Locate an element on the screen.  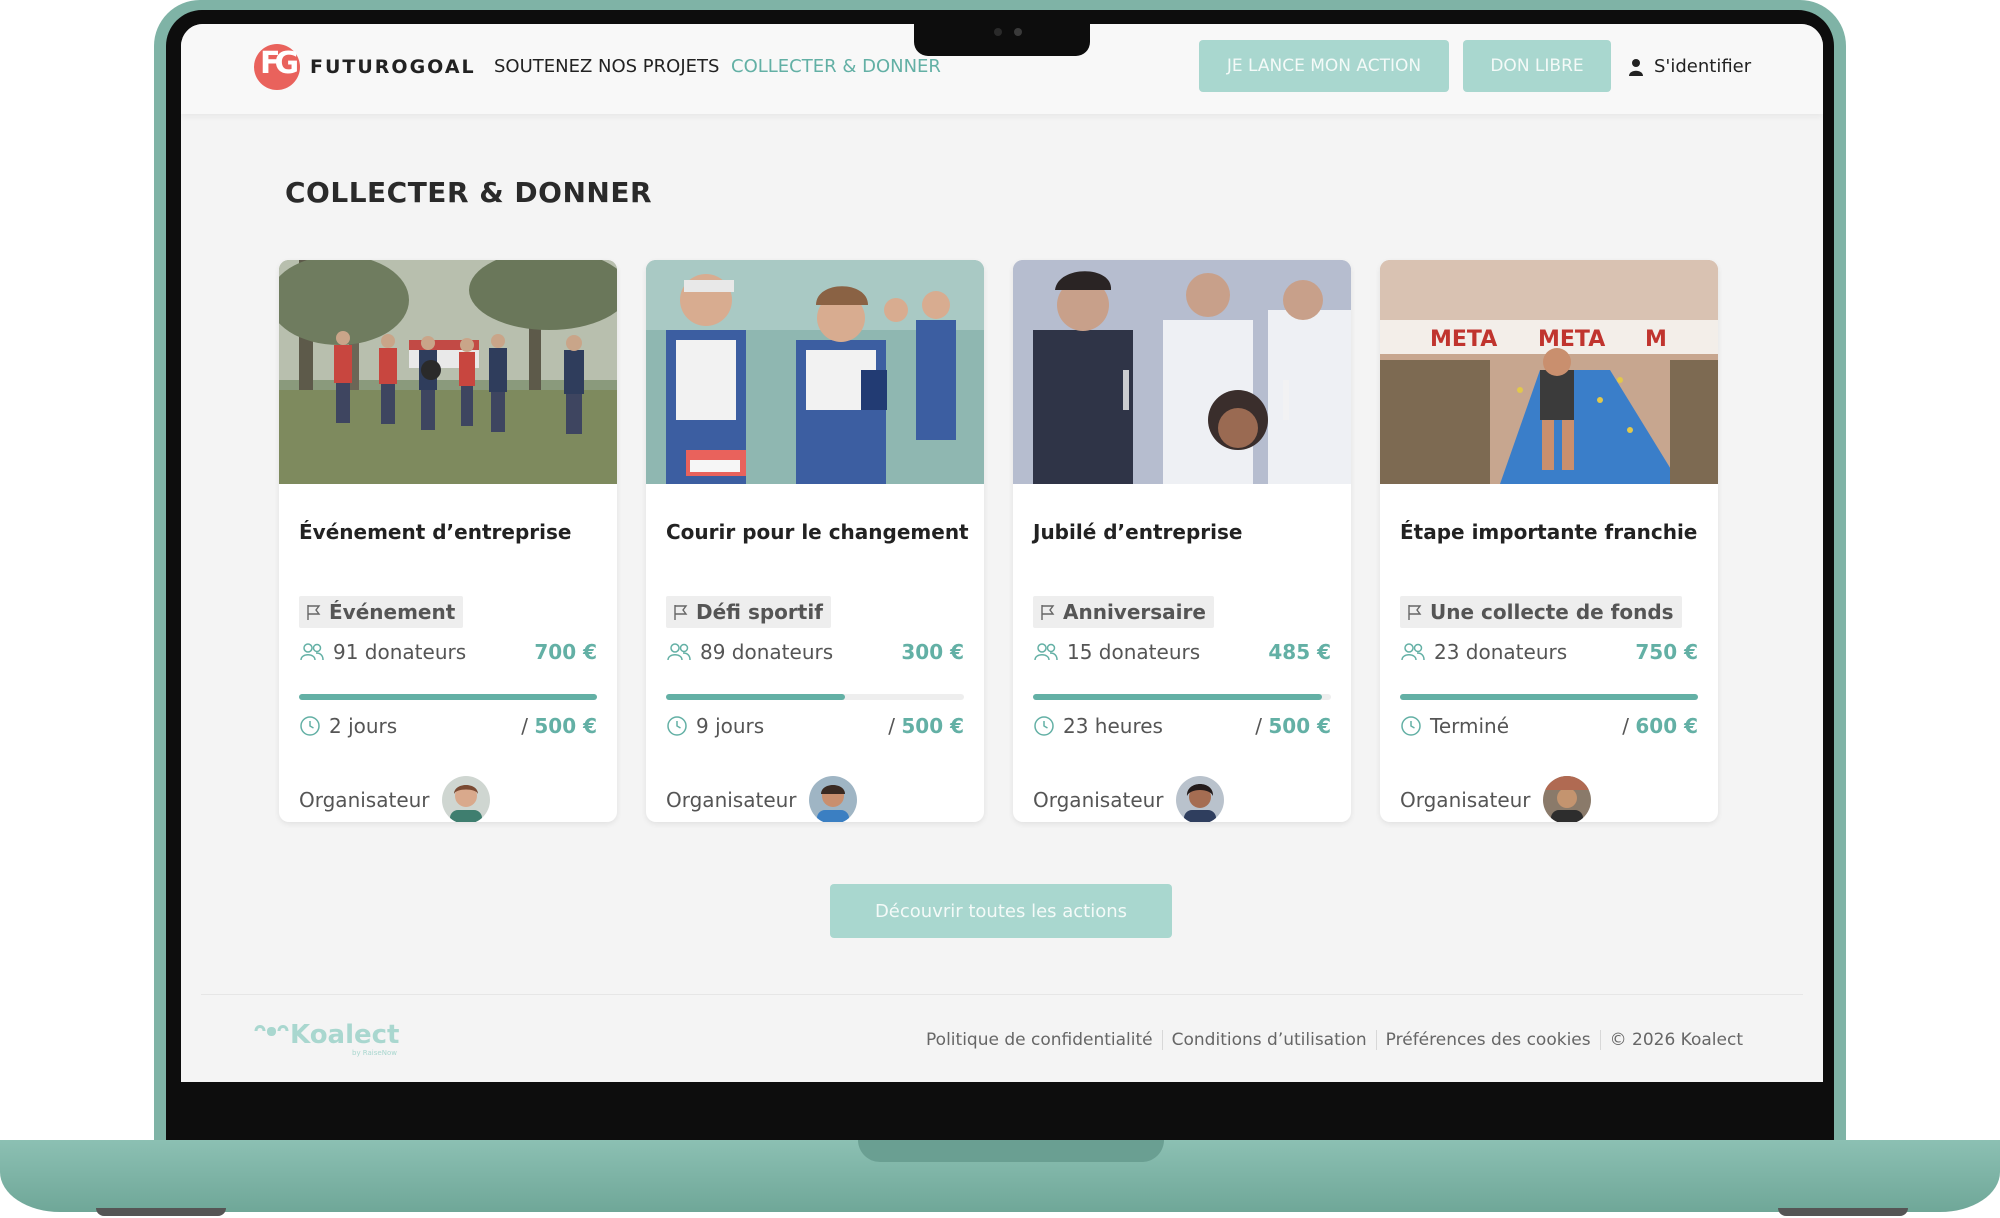
card-time-row: 2 jours / 500 € is located at coordinates (448, 726).